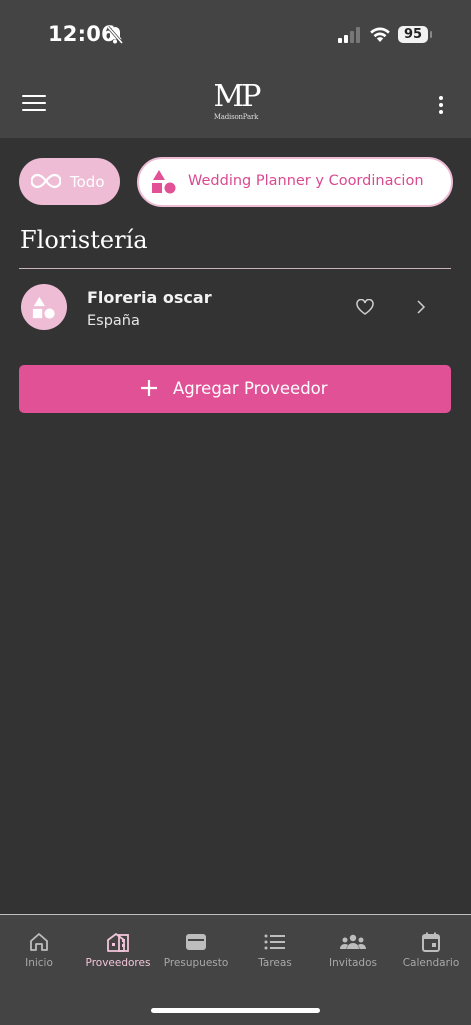 Image resolution: width=471 pixels, height=1025 pixels. What do you see at coordinates (380, 36) in the screenshot?
I see `wifi-icon` at bounding box center [380, 36].